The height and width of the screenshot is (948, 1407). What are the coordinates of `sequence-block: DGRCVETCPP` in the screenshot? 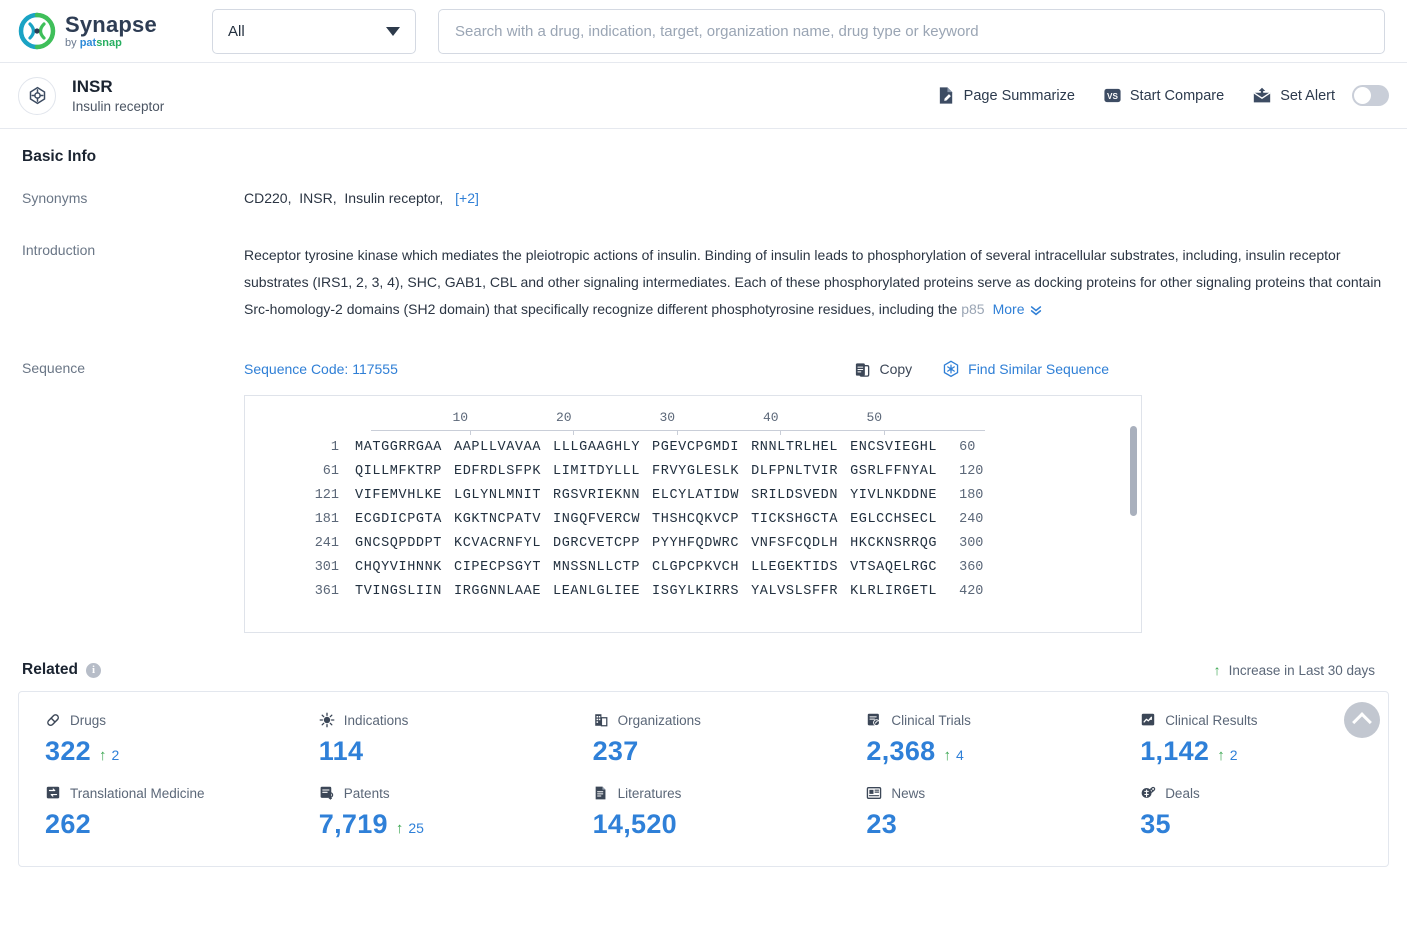 It's located at (597, 543).